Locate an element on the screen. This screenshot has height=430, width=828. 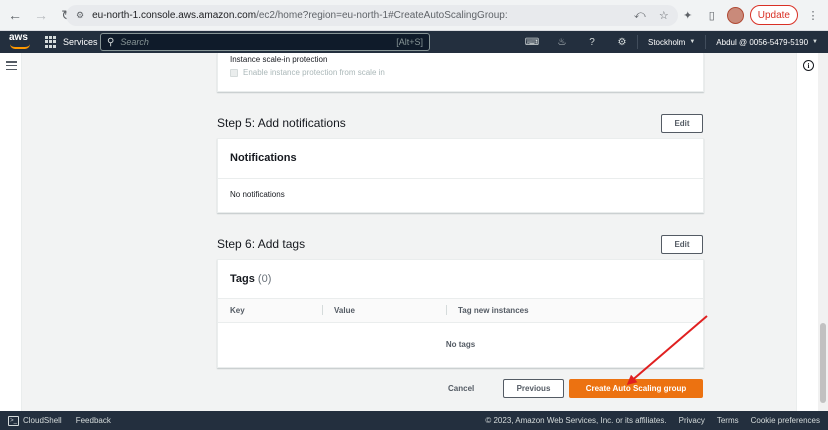
cloudshell-icon: ⌨ is located at coordinates (532, 42).